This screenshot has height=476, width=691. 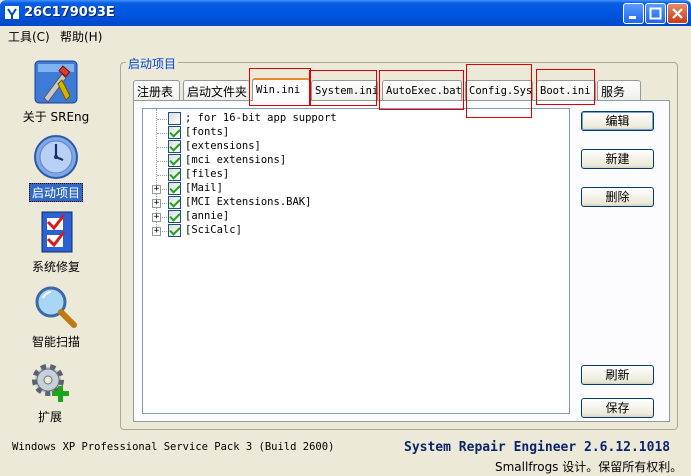 I want to click on menu-tools: 工具(C), so click(x=29, y=36).